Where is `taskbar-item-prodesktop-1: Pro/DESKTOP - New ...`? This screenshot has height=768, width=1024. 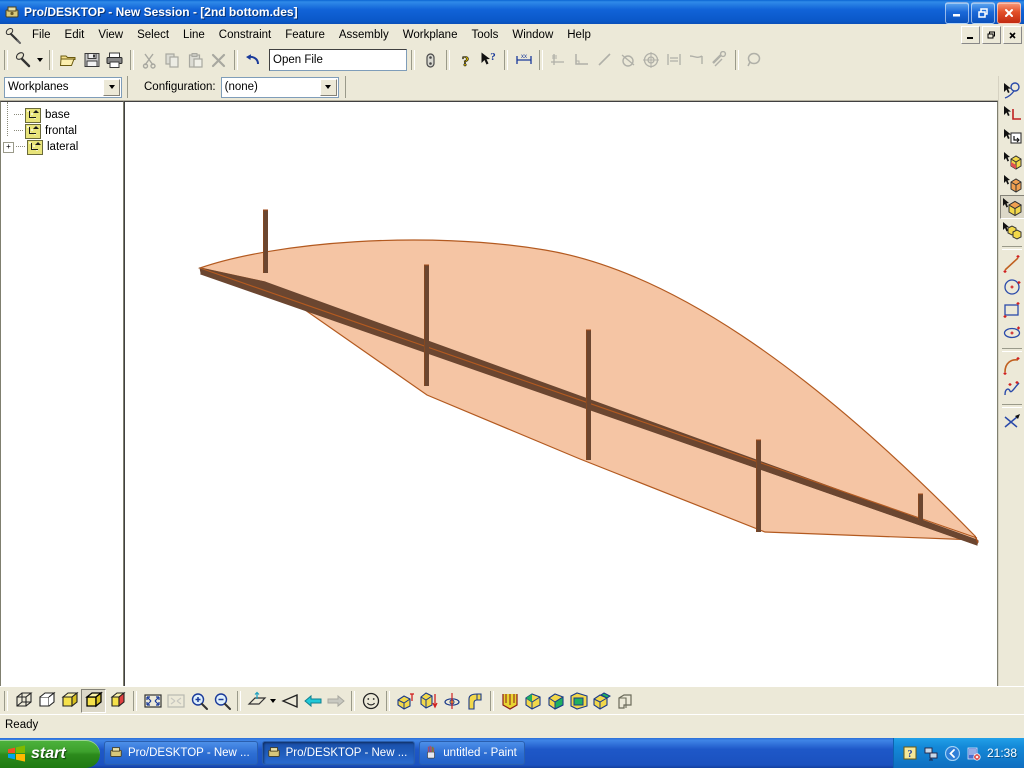
taskbar-item-prodesktop-1: Pro/DESKTOP - New ... is located at coordinates (181, 753).